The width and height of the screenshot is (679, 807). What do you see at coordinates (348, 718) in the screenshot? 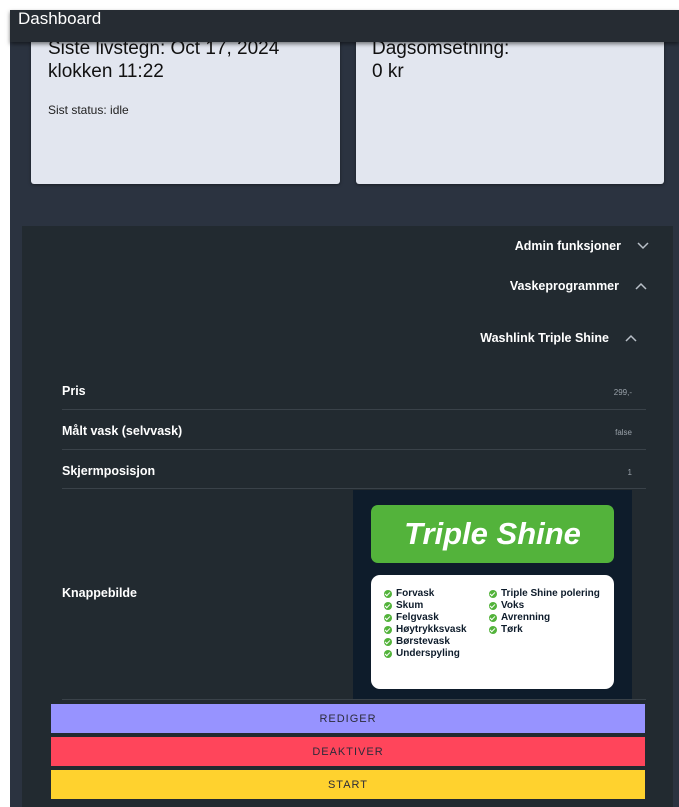
I see `edit-button: REDIGER` at bounding box center [348, 718].